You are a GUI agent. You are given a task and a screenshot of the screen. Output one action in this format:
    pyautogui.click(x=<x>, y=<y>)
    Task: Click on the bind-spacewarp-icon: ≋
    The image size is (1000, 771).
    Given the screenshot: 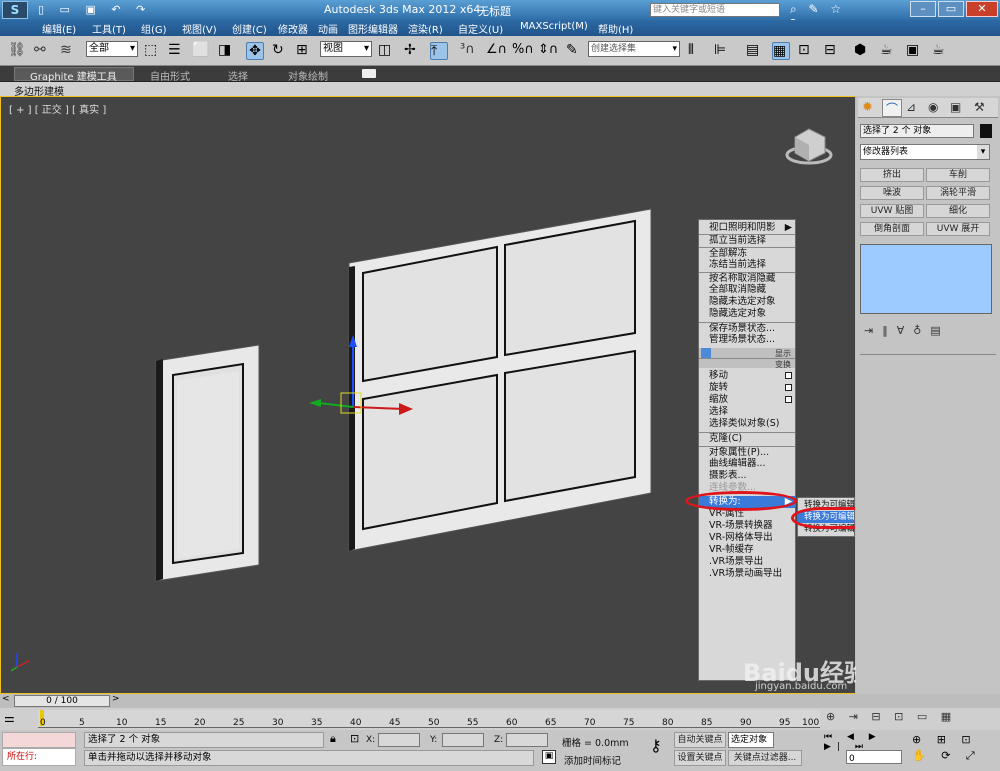 What is the action you would take?
    pyautogui.click(x=69, y=51)
    